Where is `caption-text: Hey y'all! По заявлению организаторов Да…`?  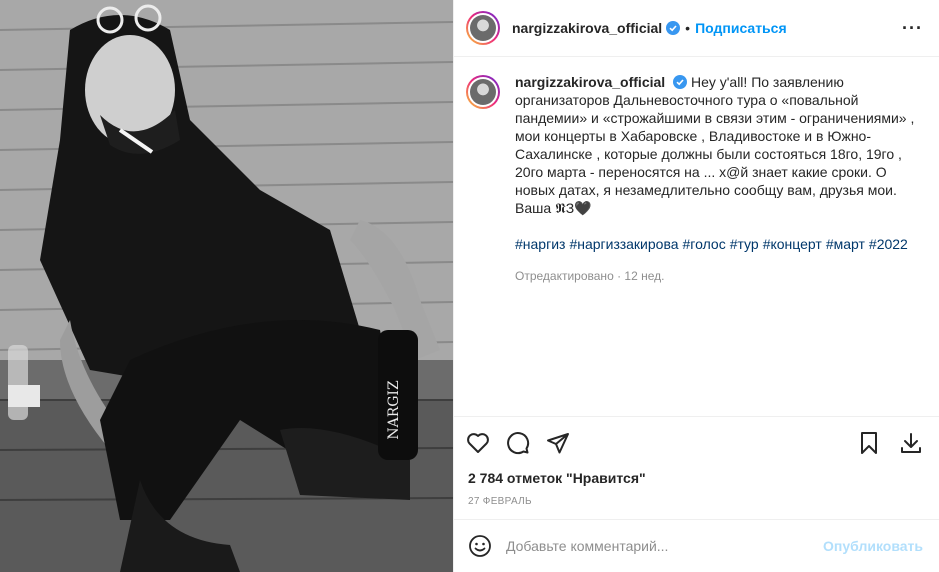
caption-text: Hey y'all! По заявлению организаторов Да… is located at coordinates (715, 145).